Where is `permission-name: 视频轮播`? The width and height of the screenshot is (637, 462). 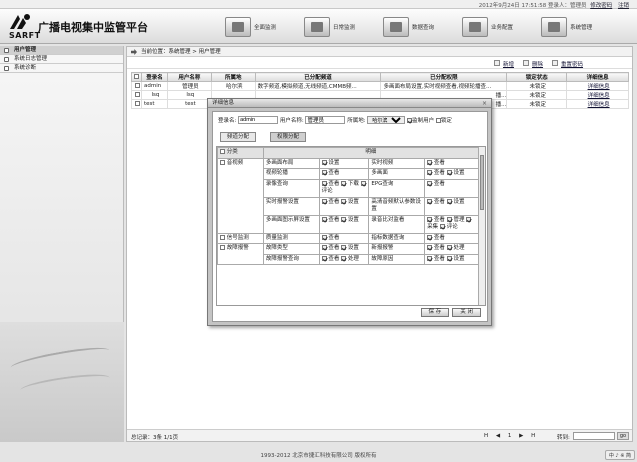 permission-name: 视频轮播 is located at coordinates (291, 174).